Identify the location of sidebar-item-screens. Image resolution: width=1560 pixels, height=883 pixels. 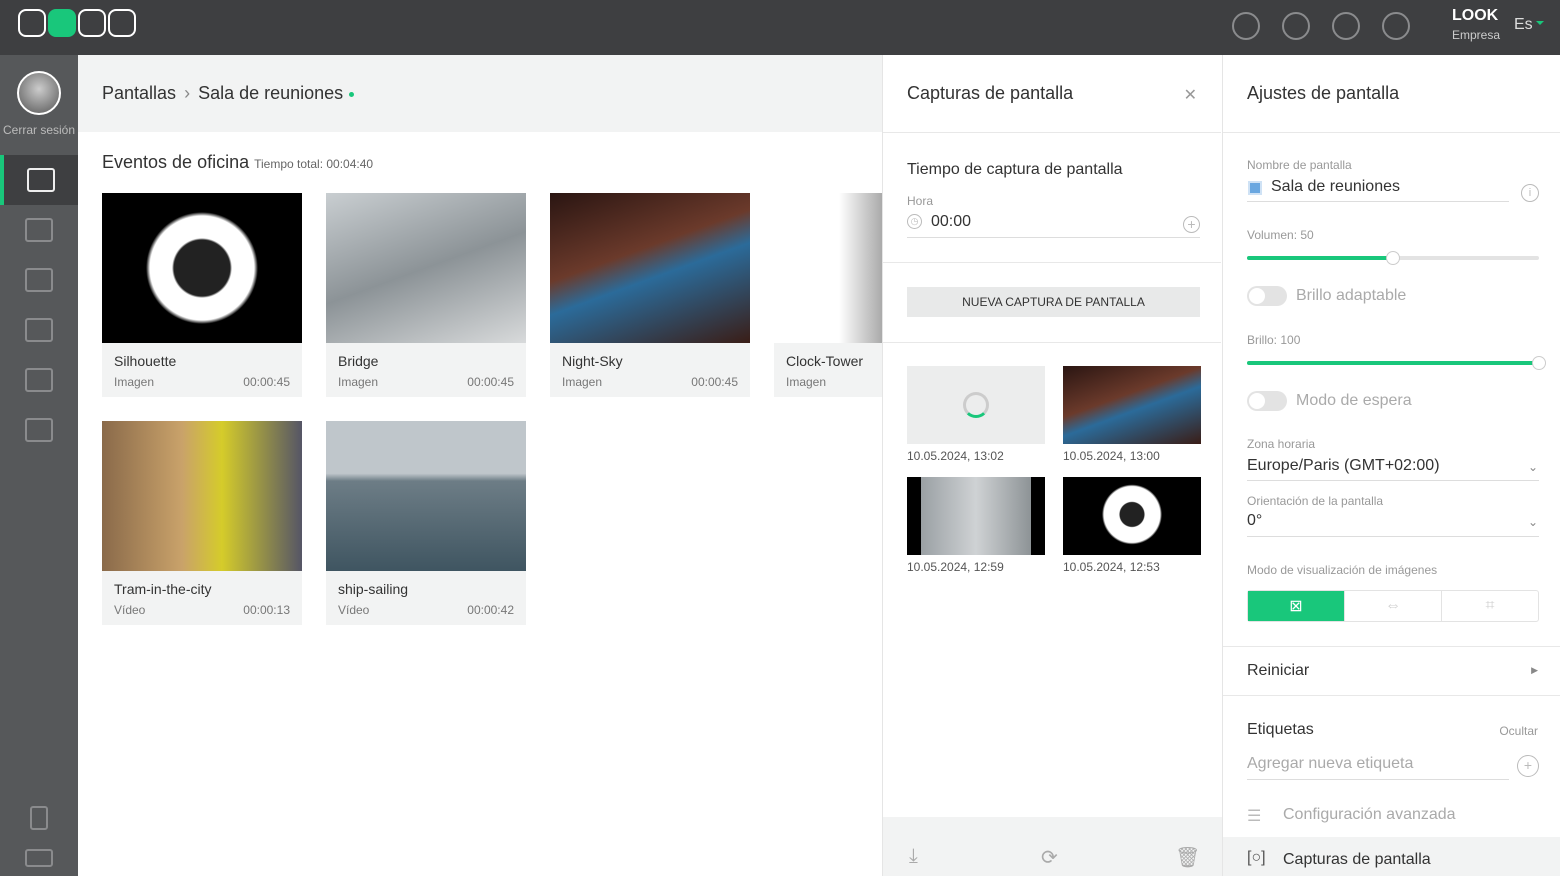
(39, 180).